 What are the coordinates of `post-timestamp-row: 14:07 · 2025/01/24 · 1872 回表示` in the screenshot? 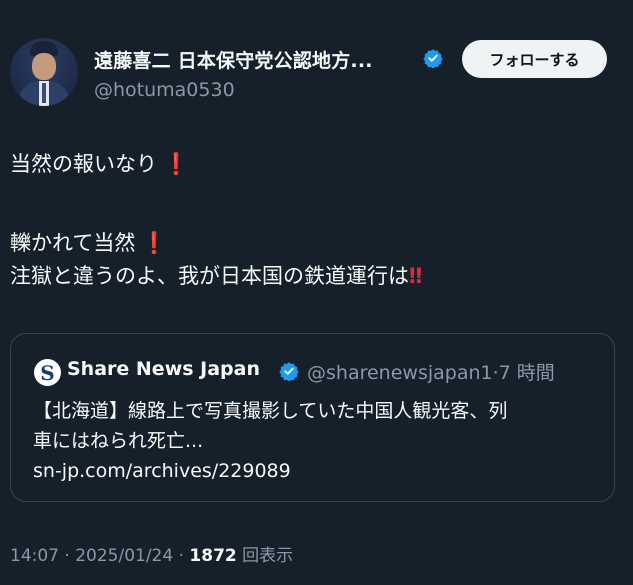 It's located at (151, 553).